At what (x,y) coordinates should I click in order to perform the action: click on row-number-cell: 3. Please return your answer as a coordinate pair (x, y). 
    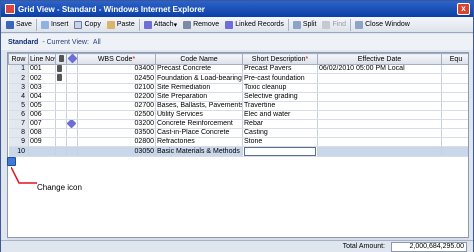
    Looking at the image, I should click on (18, 88).